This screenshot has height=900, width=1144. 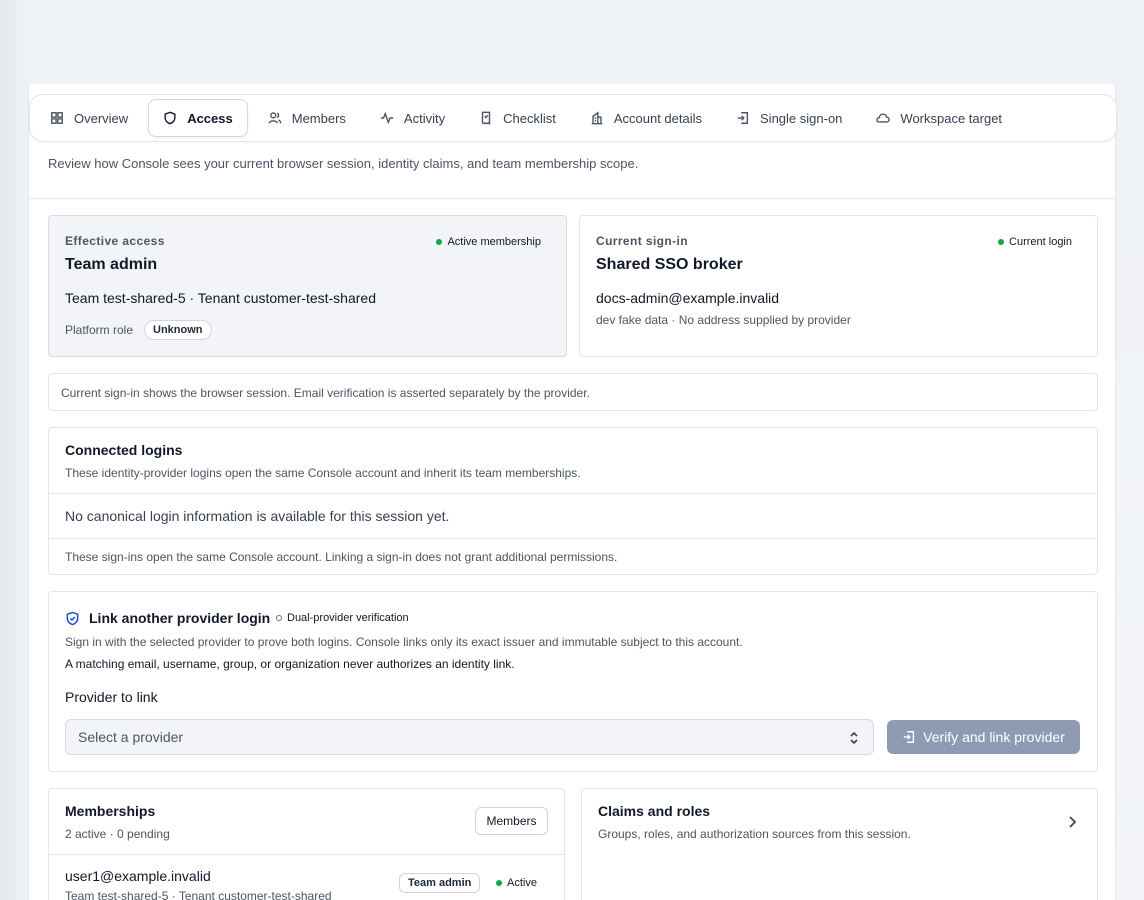 I want to click on status-label: Active, so click(x=522, y=883).